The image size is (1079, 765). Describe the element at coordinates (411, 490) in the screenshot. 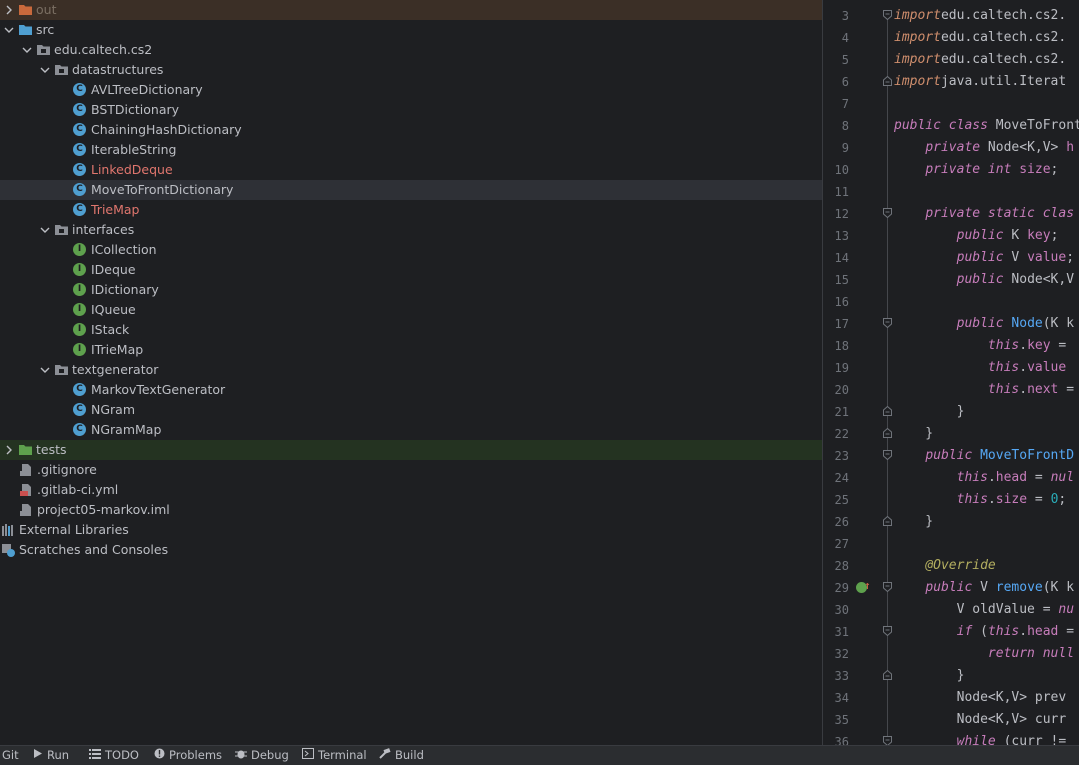

I see `tree-item-gitlab-ci-yml: .gitlab-ci.yml` at that location.